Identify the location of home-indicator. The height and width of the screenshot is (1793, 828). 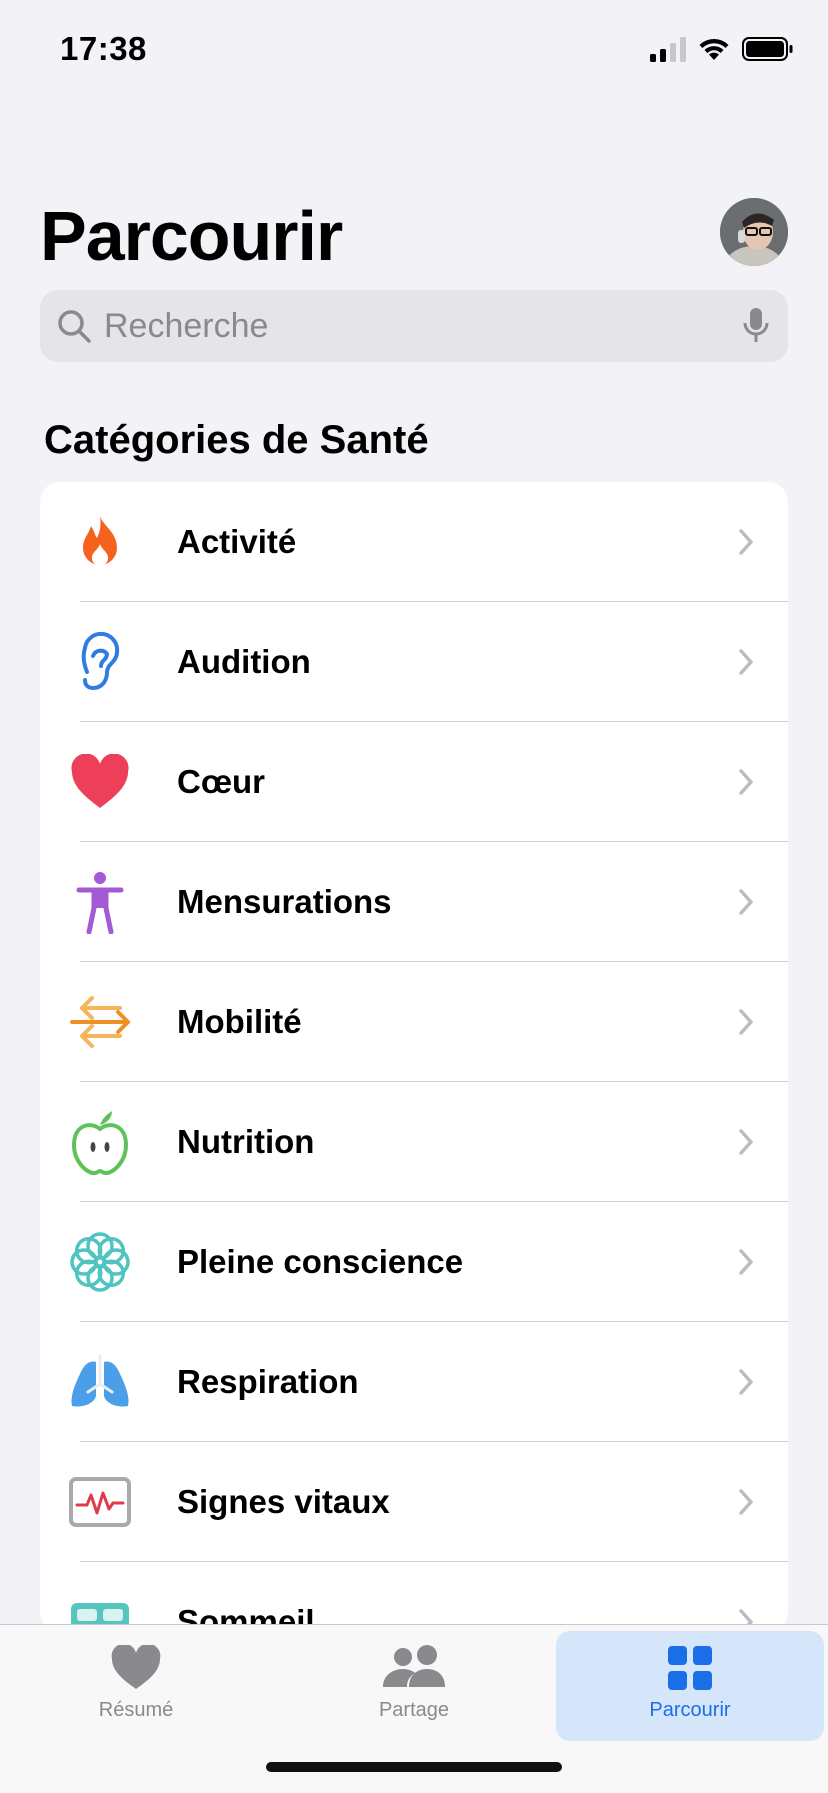
(414, 1767).